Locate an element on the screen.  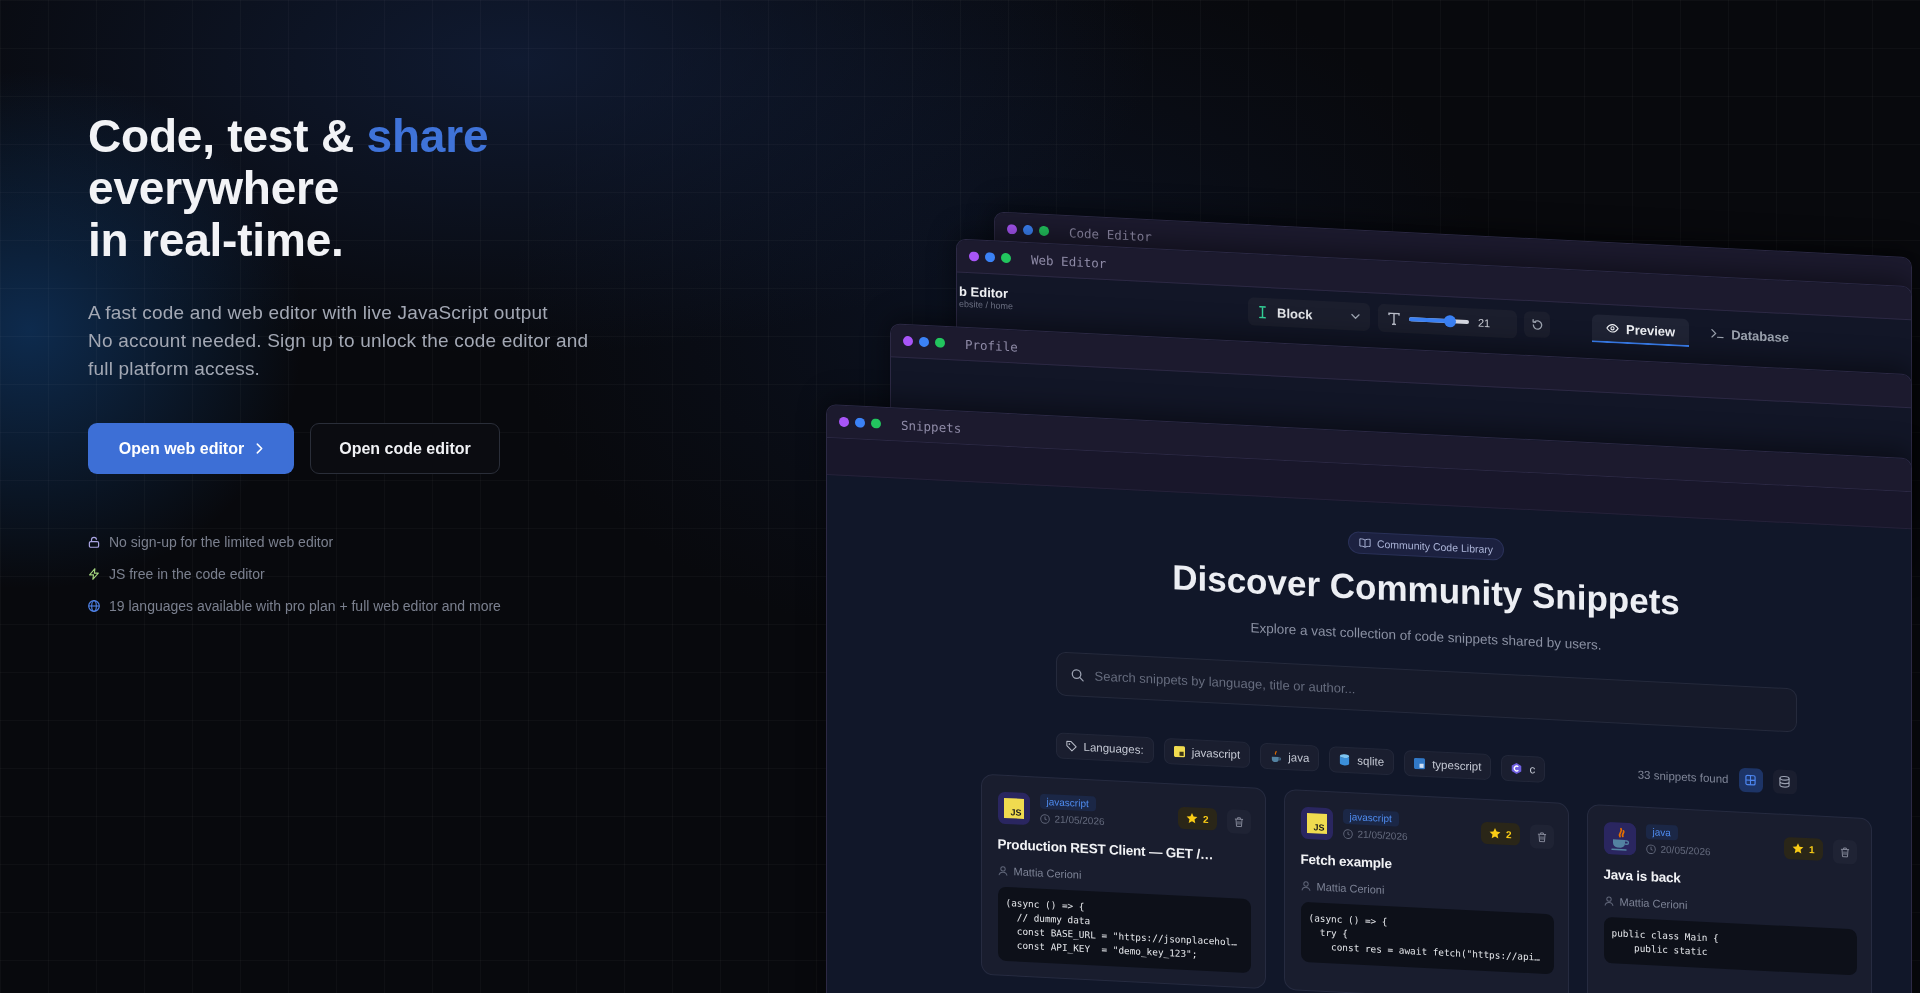
badge-label: Community Code Library is located at coordinates (1435, 546).